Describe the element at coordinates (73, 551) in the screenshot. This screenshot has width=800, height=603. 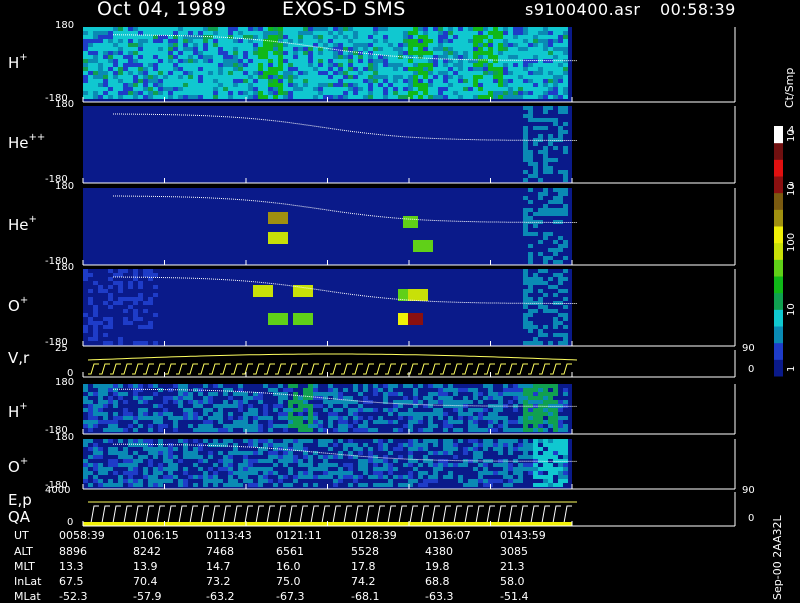
I see `table-cell: 8896` at that location.